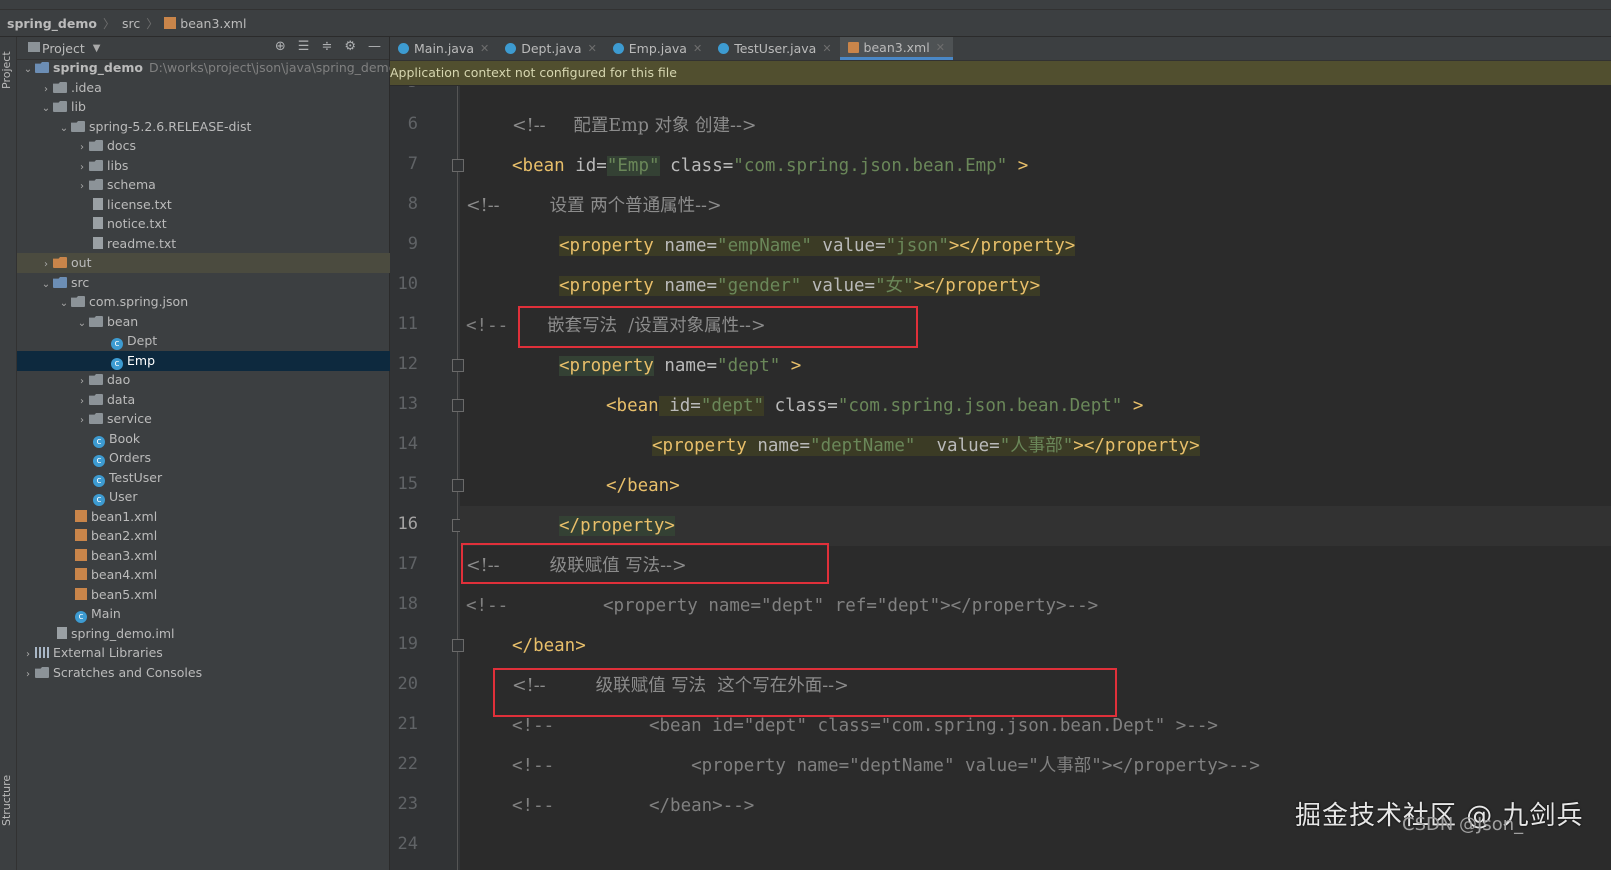  I want to click on line-number: 21, so click(407, 724).